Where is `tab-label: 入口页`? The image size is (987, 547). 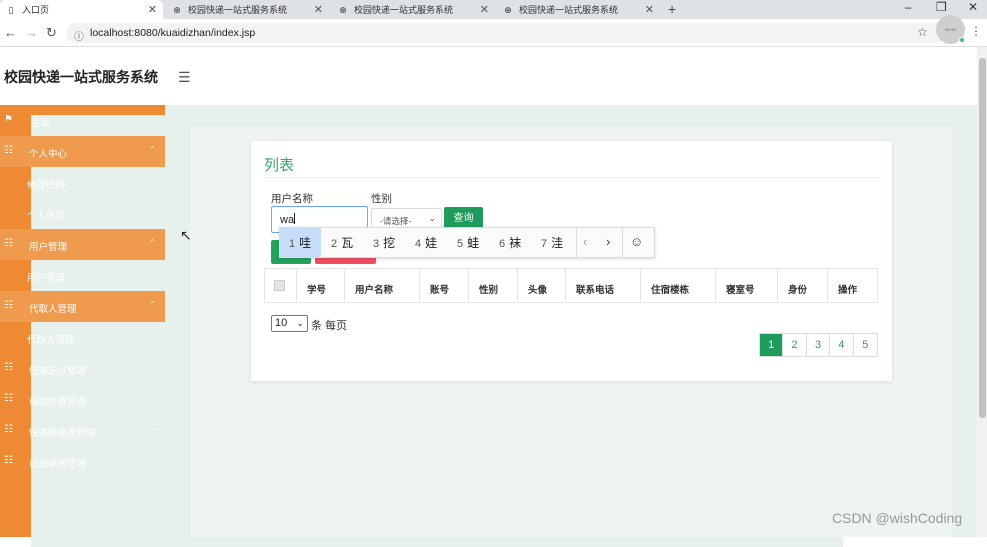
tab-label: 入口页 is located at coordinates (36, 10).